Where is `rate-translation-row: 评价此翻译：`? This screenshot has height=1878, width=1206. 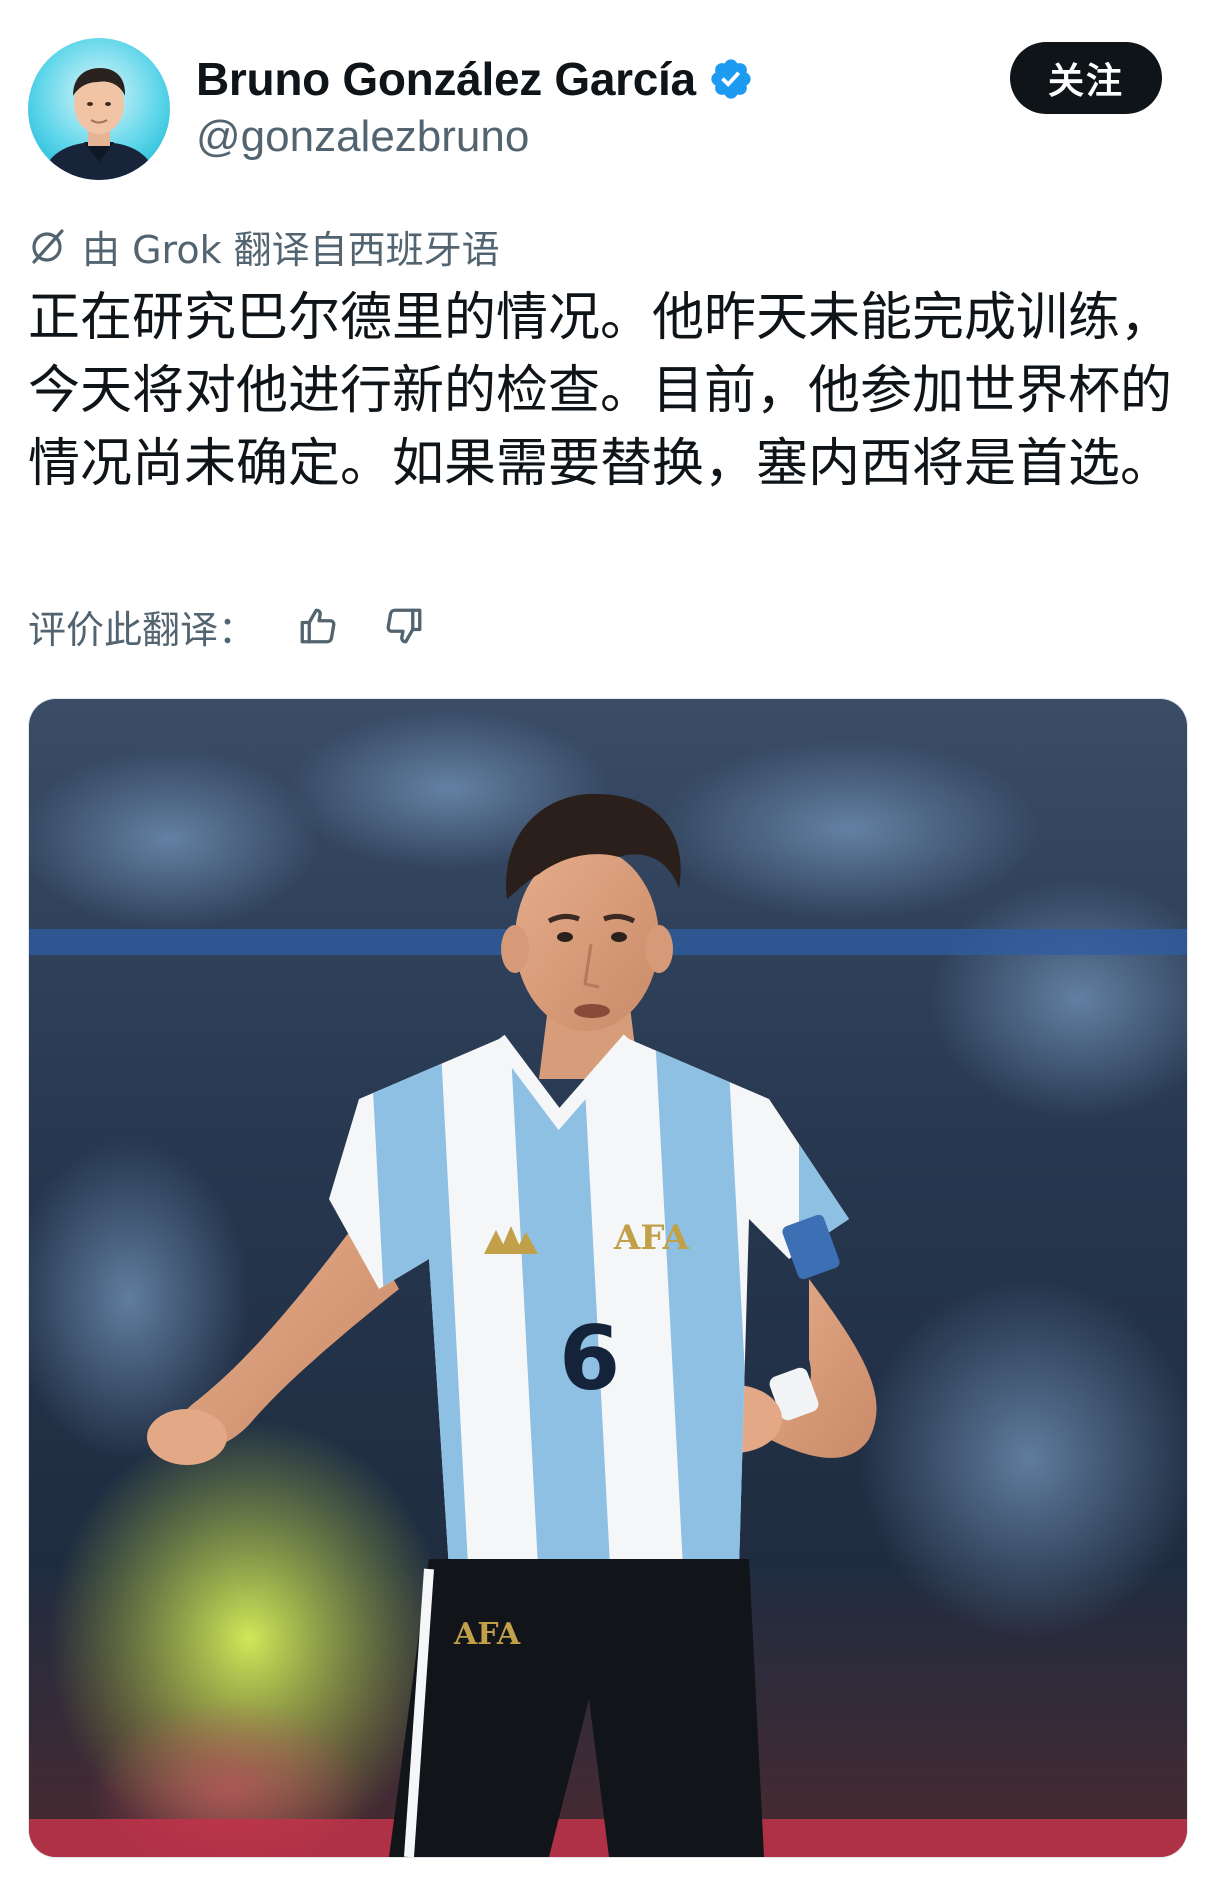 rate-translation-row: 评价此翻译： is located at coordinates (228, 626).